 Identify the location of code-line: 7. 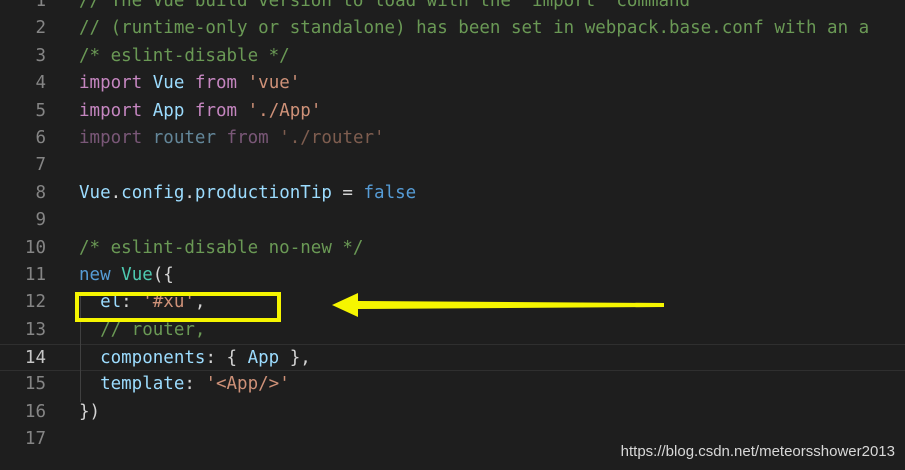
(452, 165).